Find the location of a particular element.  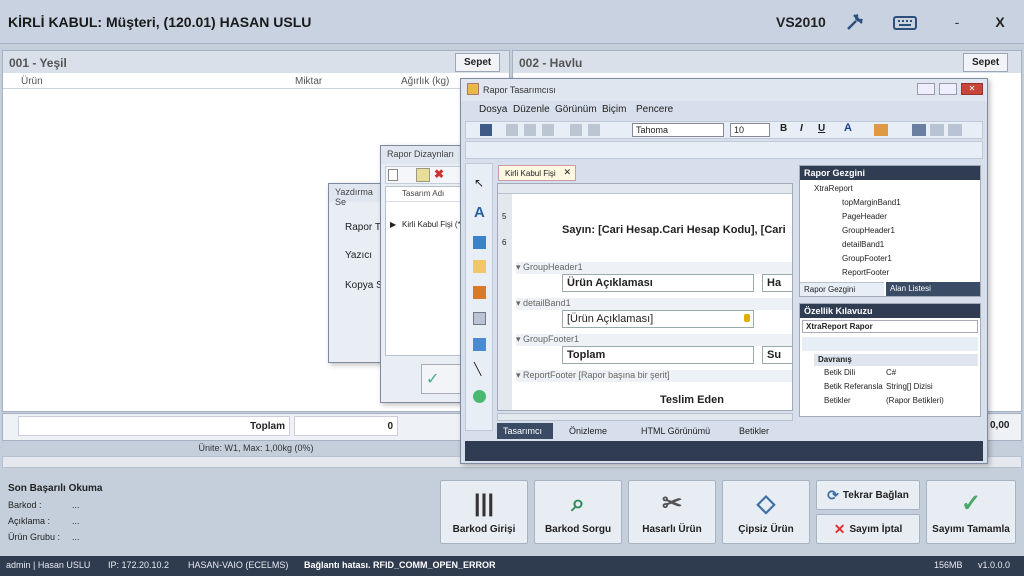

designer-maximize is located at coordinates (948, 89).